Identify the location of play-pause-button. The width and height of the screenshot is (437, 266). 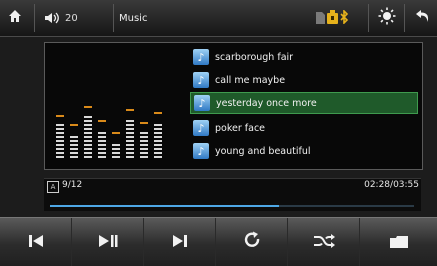
(108, 242).